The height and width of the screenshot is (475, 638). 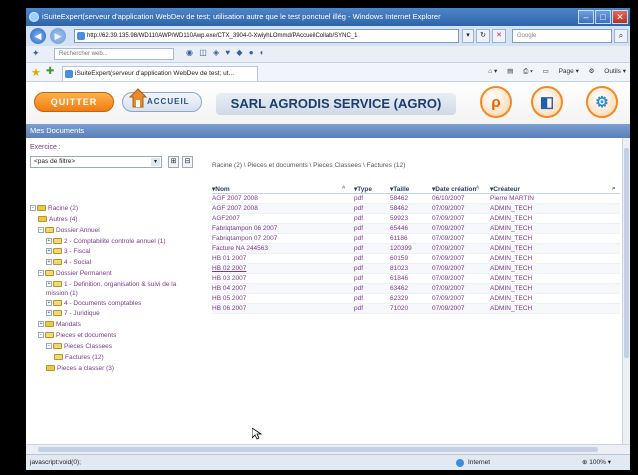 What do you see at coordinates (416, 259) in the screenshot?
I see `table-row: HB 01 2007 pdf 60159 07/09/2007 ADMIN_TECH` at bounding box center [416, 259].